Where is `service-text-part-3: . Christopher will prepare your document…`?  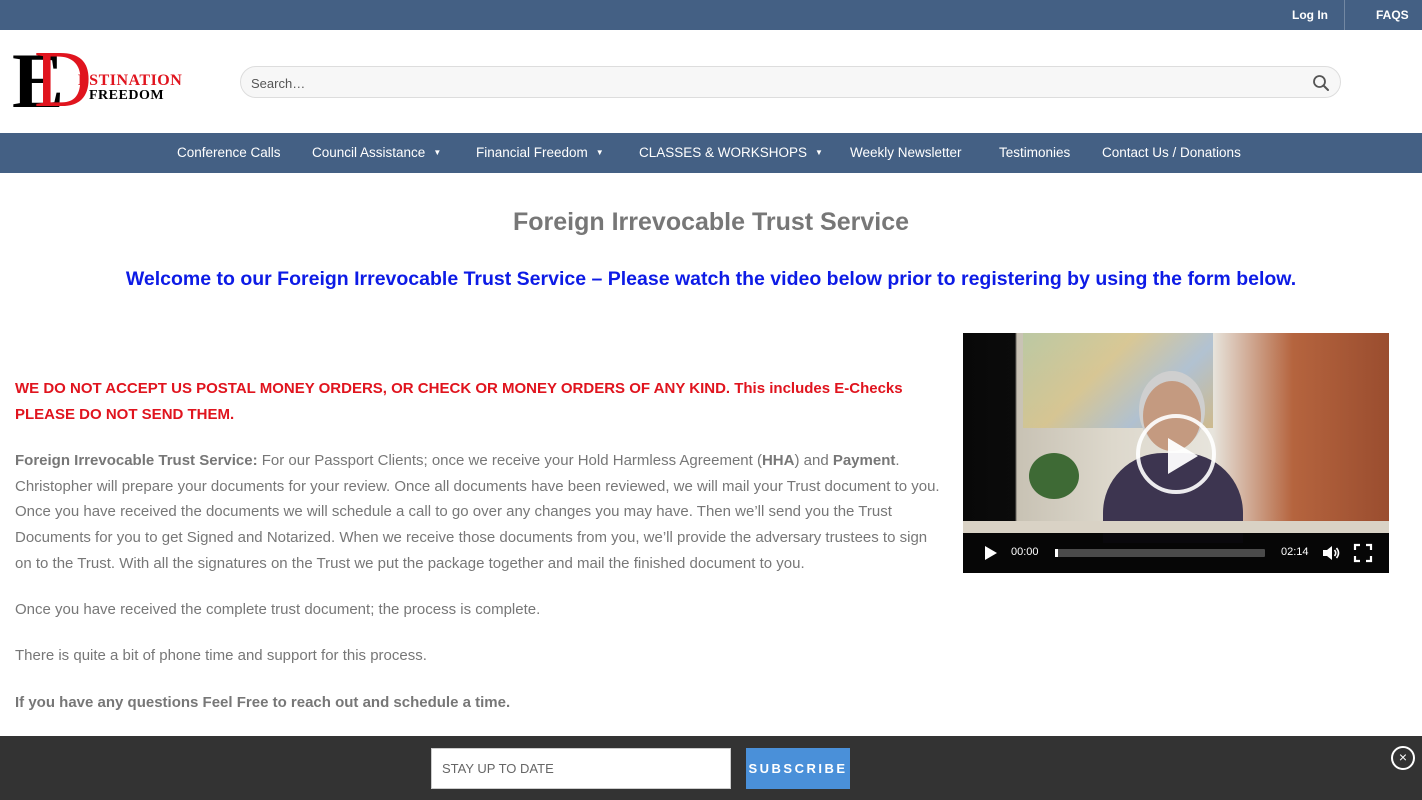
service-text-part-3: . Christopher will prepare your document… is located at coordinates (477, 512).